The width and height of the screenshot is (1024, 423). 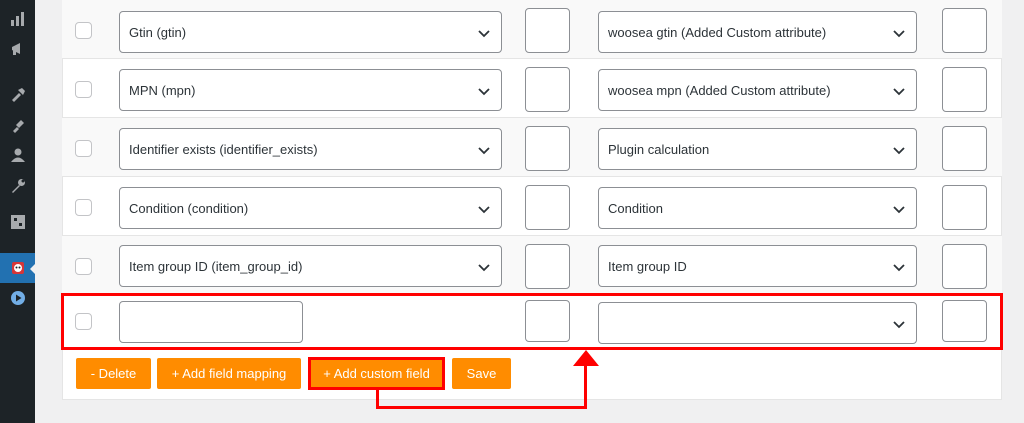 I want to click on value-select: woosea mpn (Added Custom attribute), so click(x=757, y=90).